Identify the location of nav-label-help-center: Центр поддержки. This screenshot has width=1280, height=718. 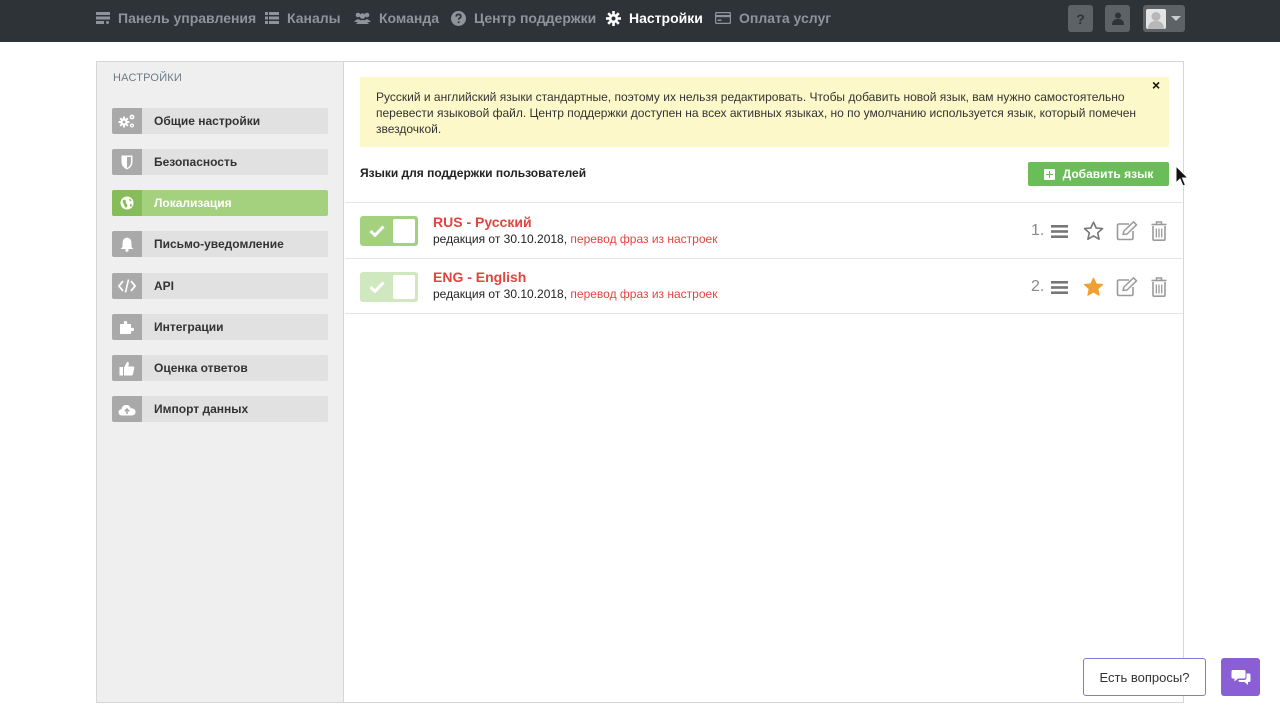
(535, 18).